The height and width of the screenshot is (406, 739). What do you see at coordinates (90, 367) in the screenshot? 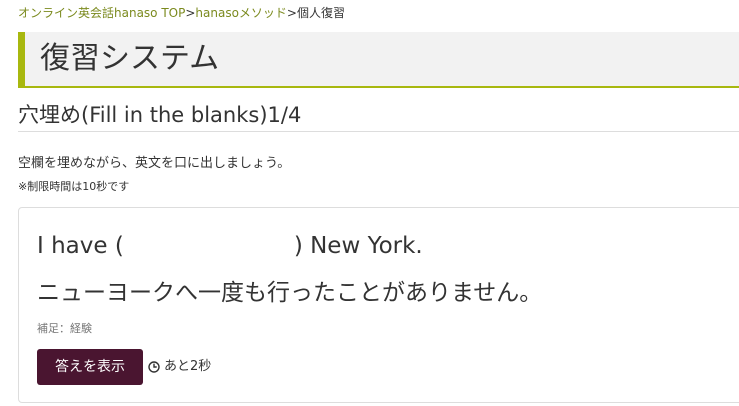
I see `show-answer-button: 答えを表示` at bounding box center [90, 367].